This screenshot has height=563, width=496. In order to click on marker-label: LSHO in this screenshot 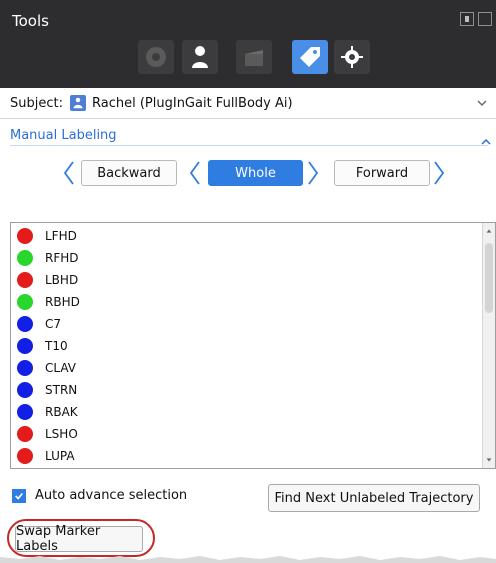, I will do `click(61, 434)`.